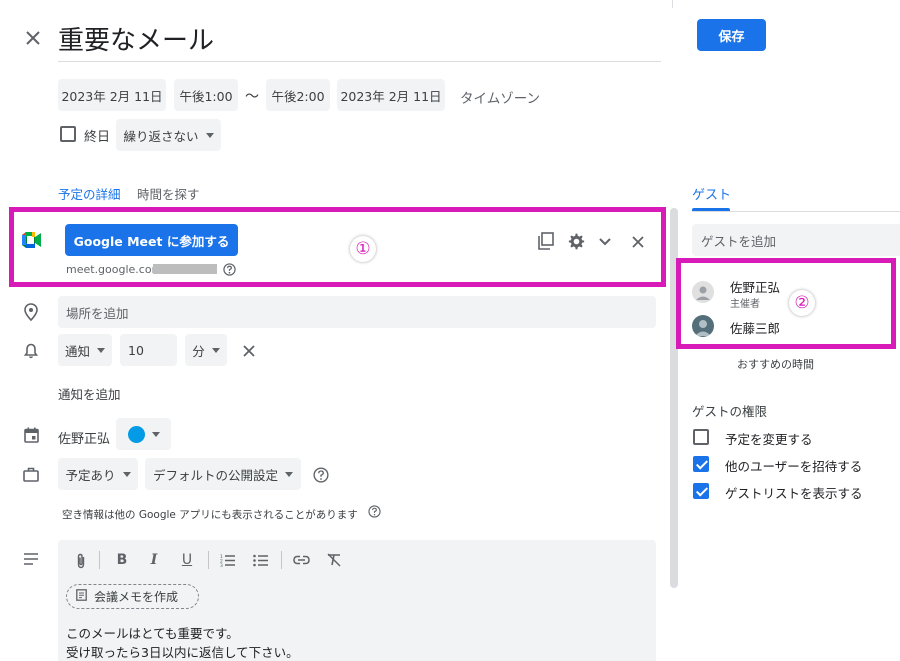  Describe the element at coordinates (391, 95) in the screenshot. I see `end-date: 2023年 2月 11日` at that location.